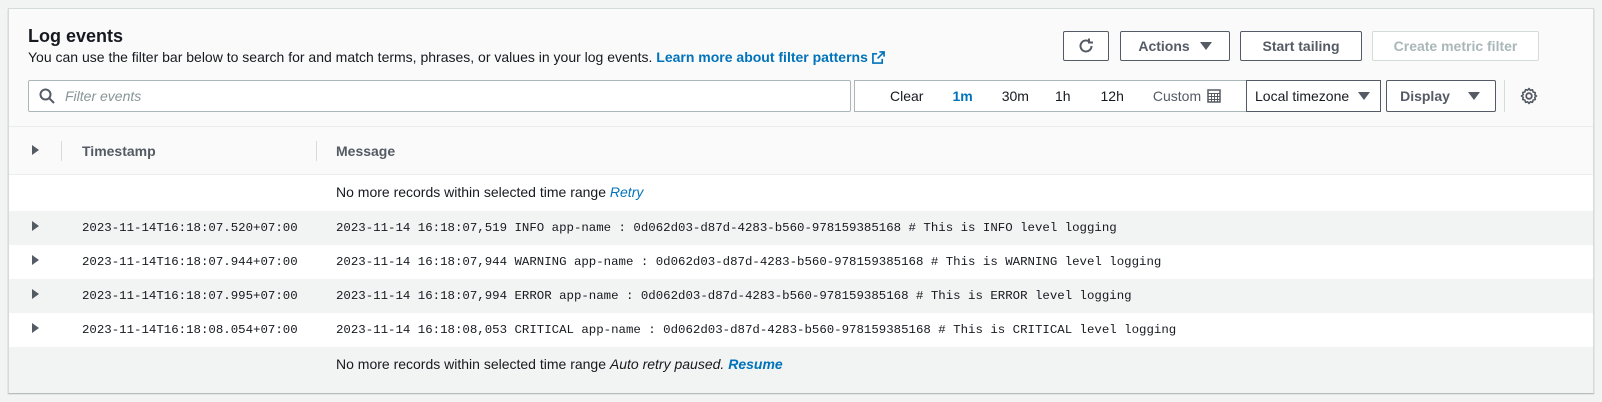  What do you see at coordinates (1425, 96) in the screenshot?
I see `display-label: Display` at bounding box center [1425, 96].